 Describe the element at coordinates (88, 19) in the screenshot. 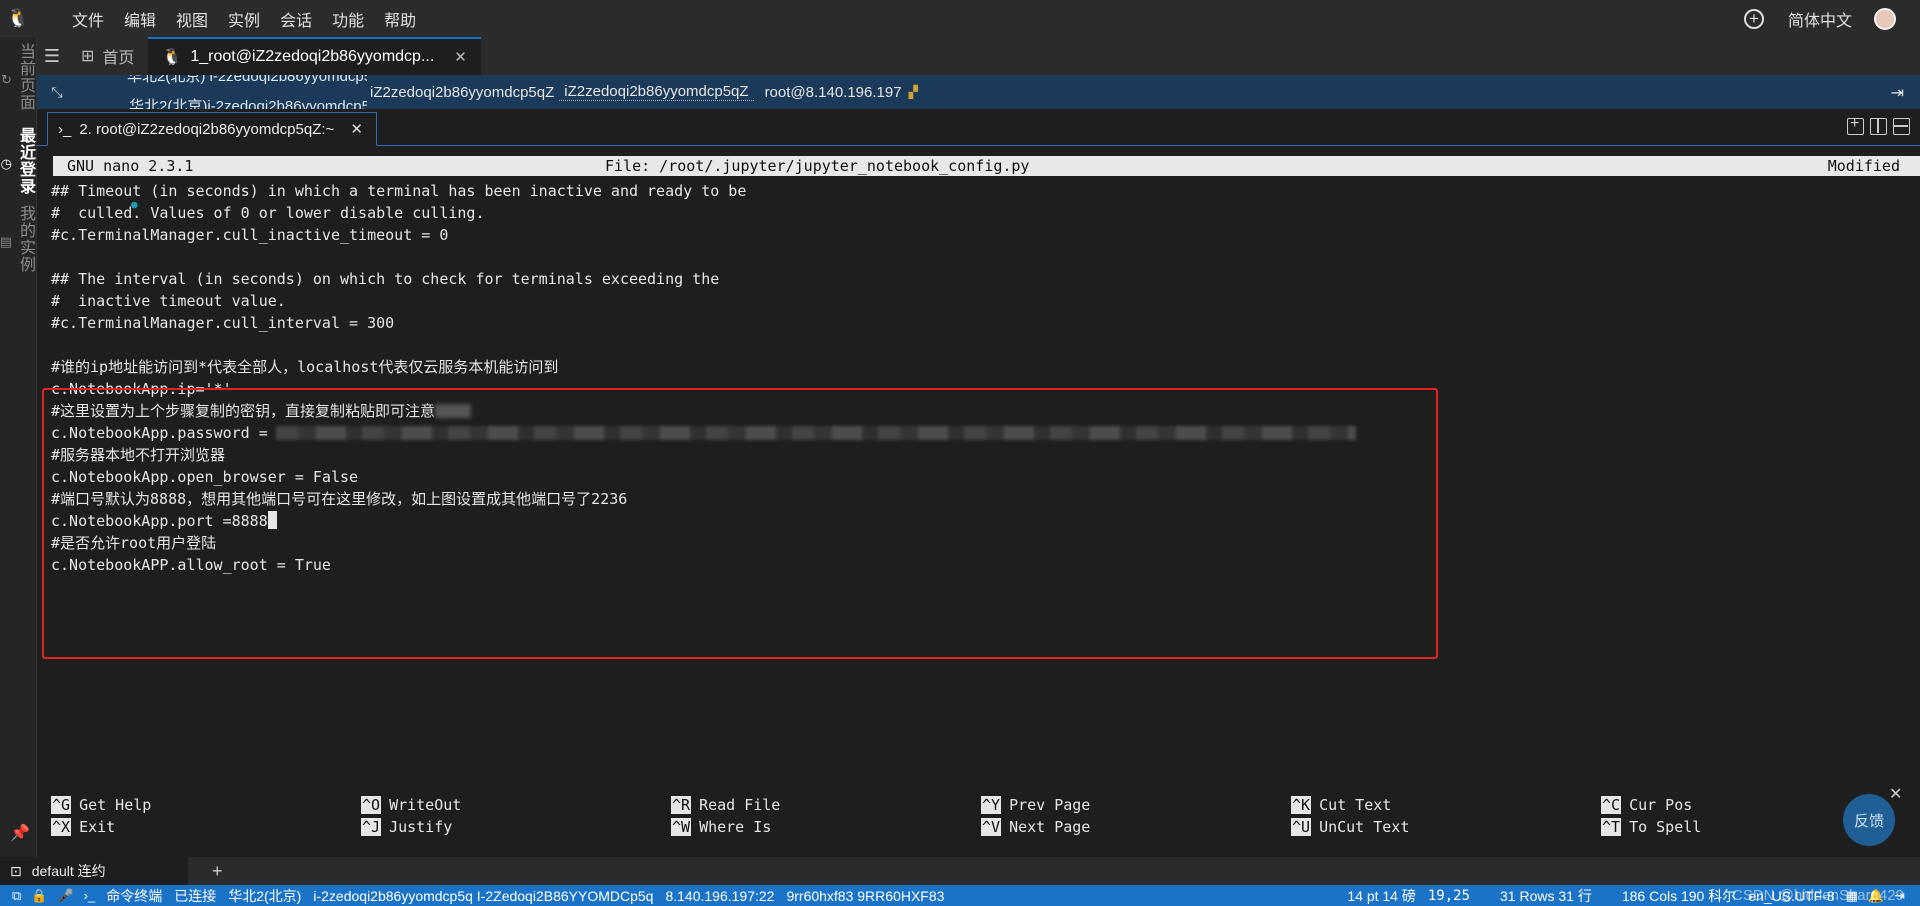

I see `menu-file: 文件` at that location.